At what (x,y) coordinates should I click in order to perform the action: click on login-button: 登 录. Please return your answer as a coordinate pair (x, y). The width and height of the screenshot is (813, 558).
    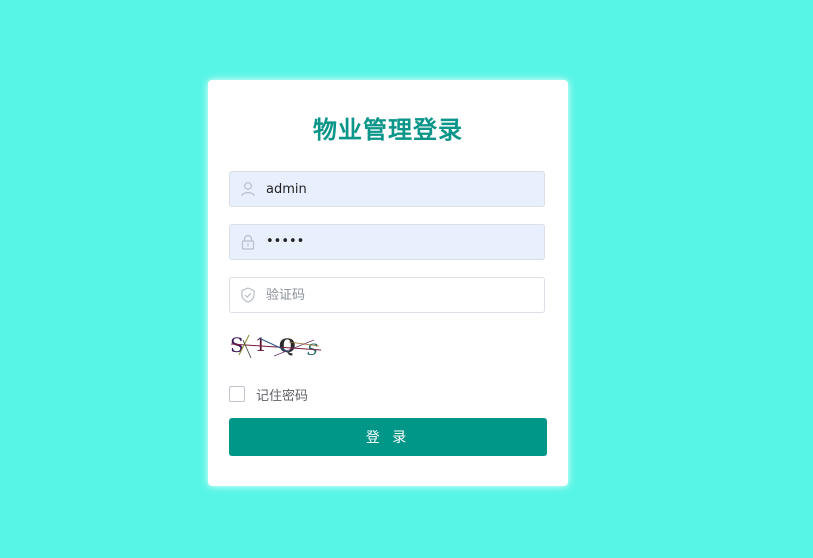
    Looking at the image, I should click on (388, 437).